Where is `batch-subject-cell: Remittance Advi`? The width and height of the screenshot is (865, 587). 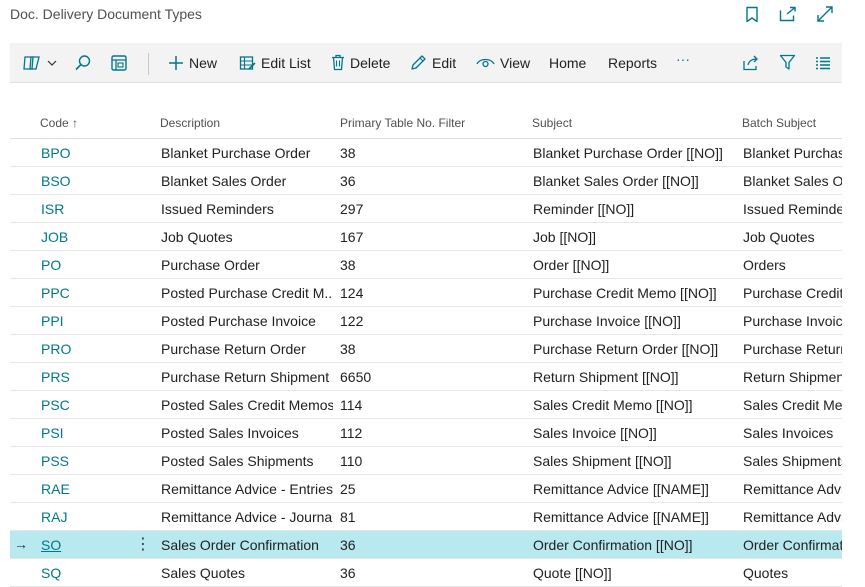 batch-subject-cell: Remittance Advi is located at coordinates (792, 489).